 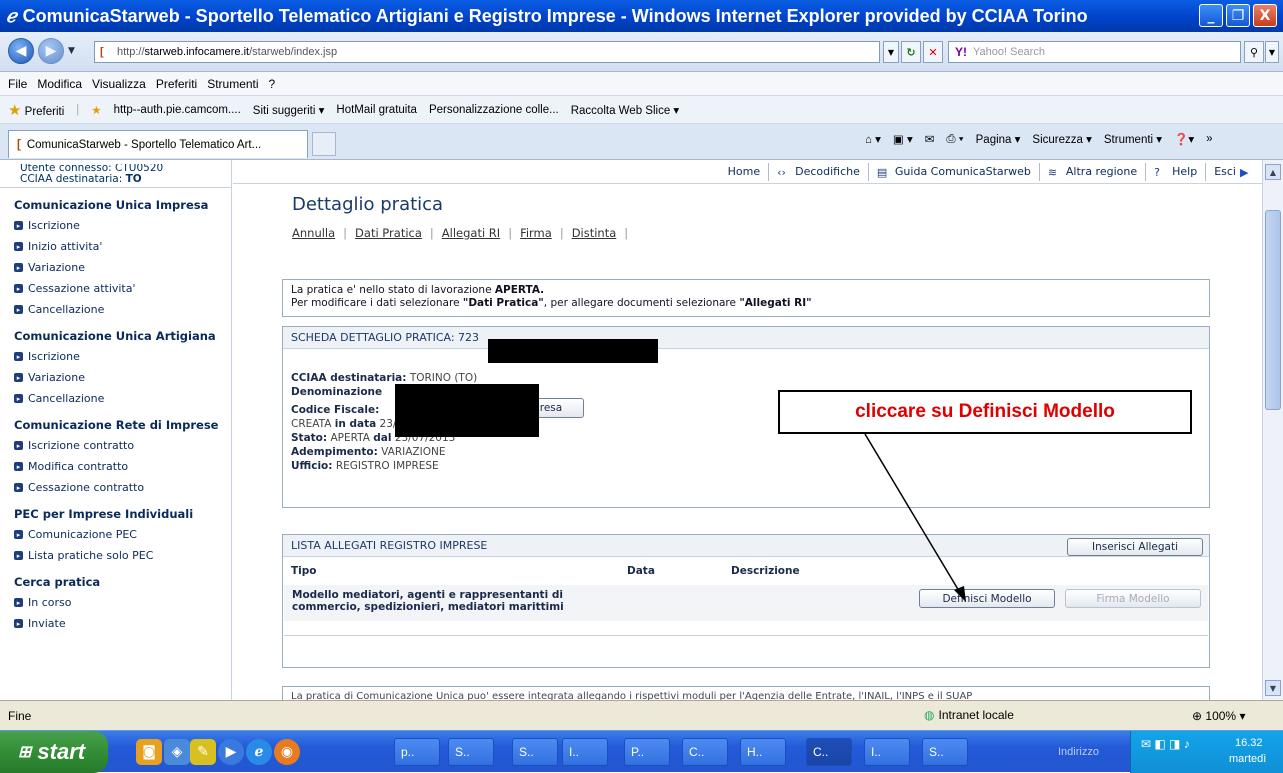 What do you see at coordinates (42, 602) in the screenshot?
I see `sidebar-item: ▸ In corso` at bounding box center [42, 602].